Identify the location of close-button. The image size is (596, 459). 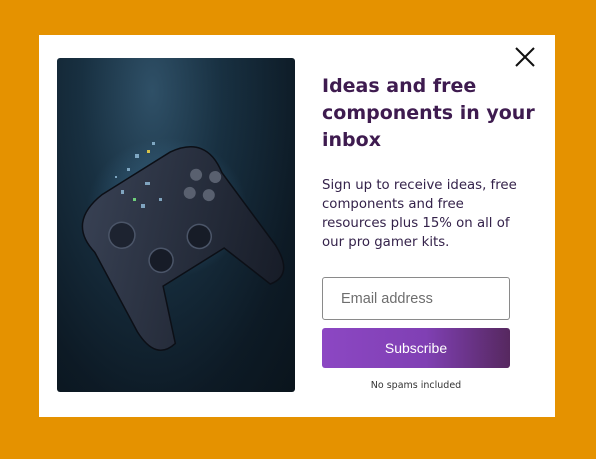
(525, 57).